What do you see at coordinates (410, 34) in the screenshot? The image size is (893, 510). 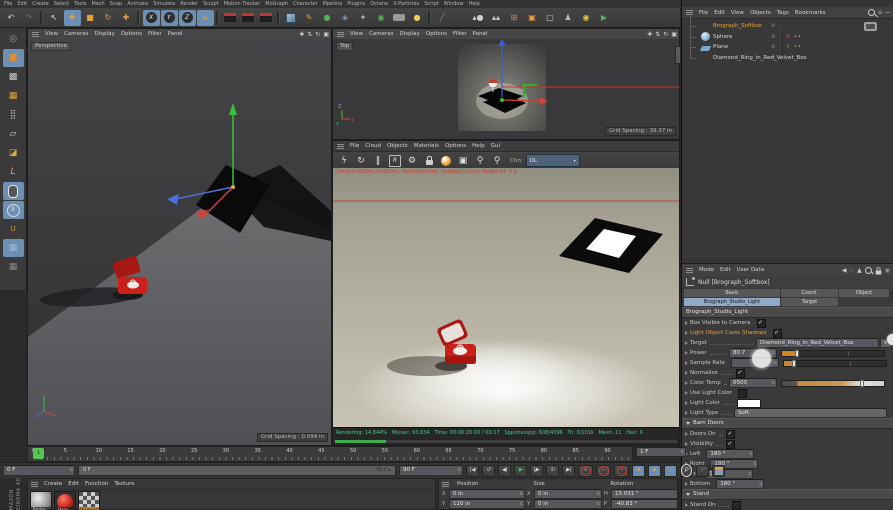 I see `viewport-menu-item: Display` at bounding box center [410, 34].